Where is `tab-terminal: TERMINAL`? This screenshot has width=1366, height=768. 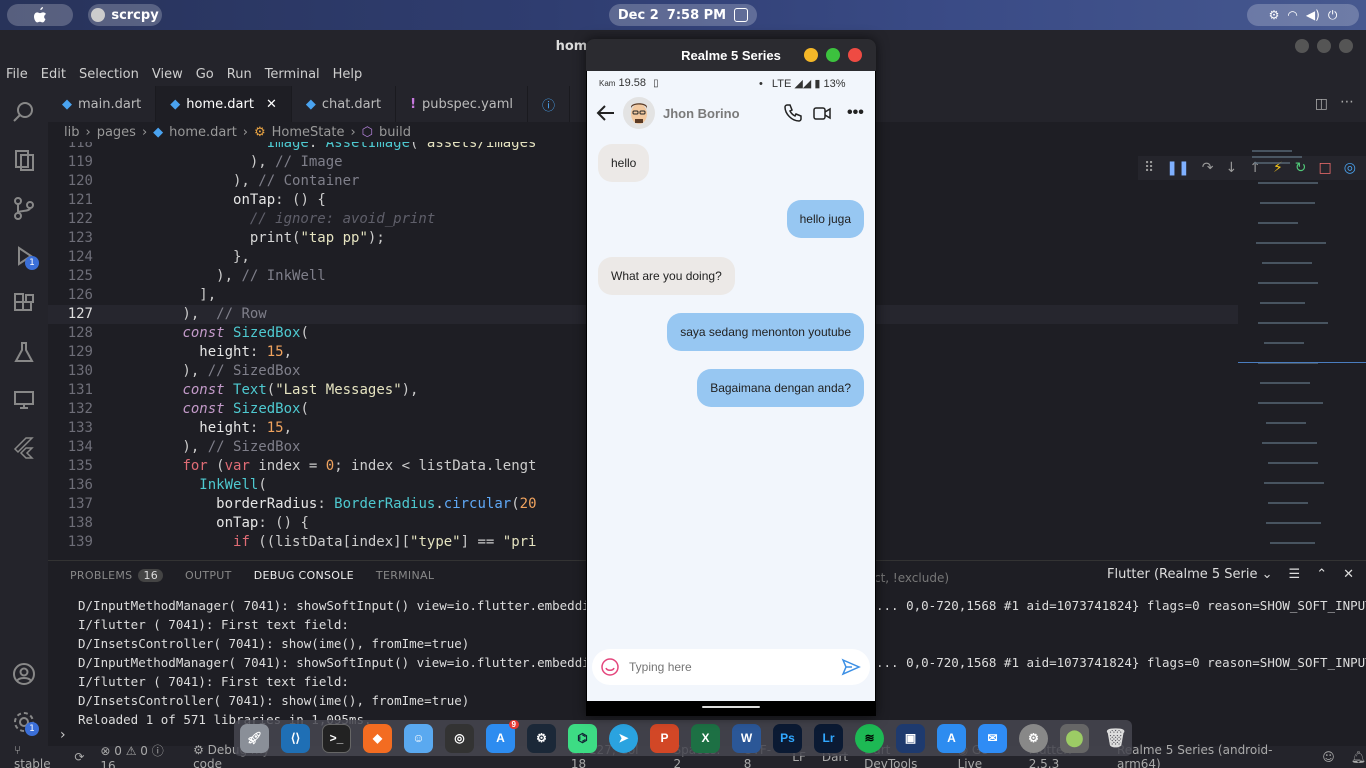
tab-terminal: TERMINAL is located at coordinates (405, 575).